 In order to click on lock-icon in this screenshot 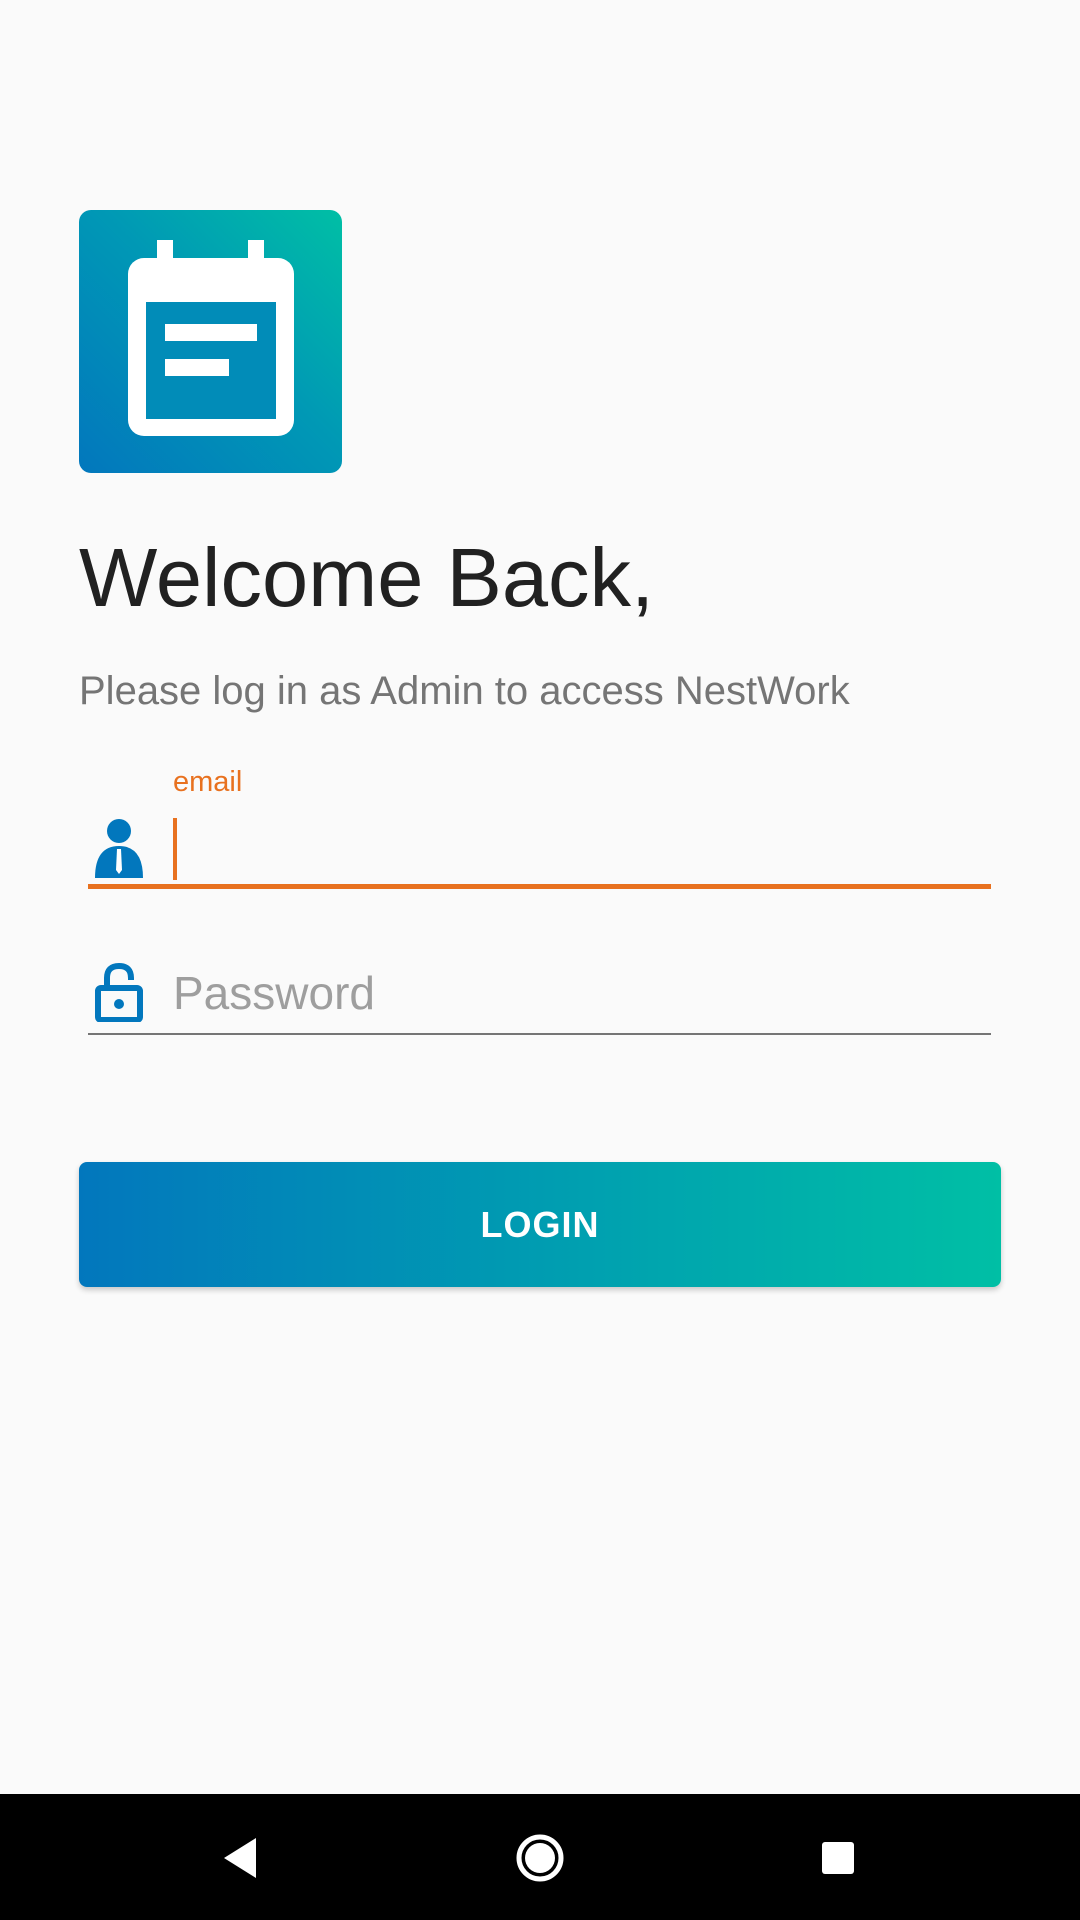, I will do `click(119, 992)`.